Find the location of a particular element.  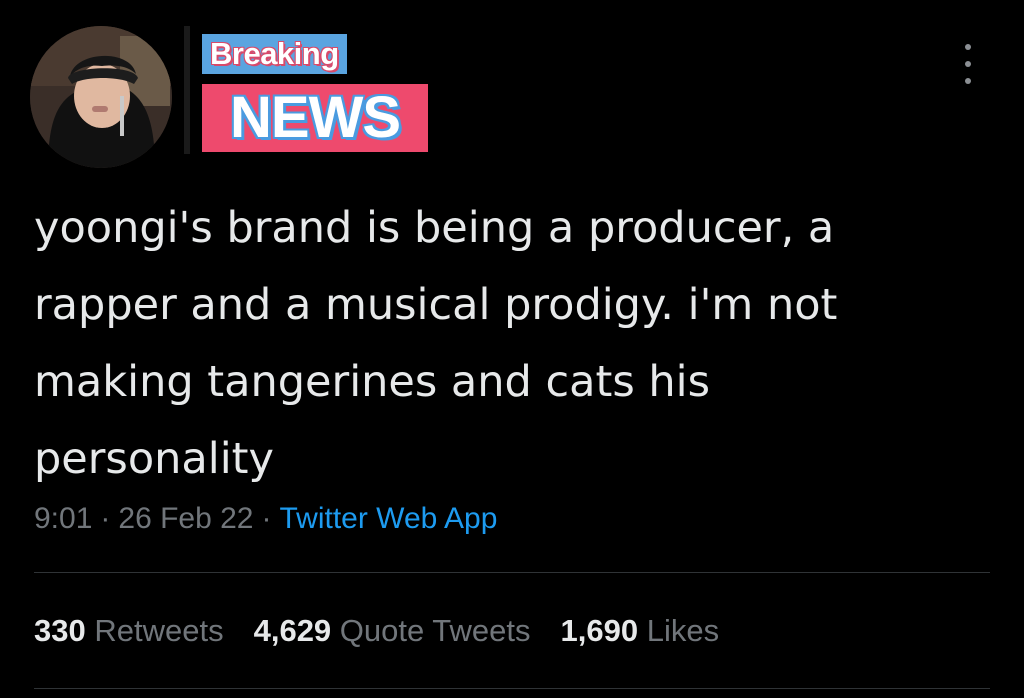

avatar is located at coordinates (101, 97).